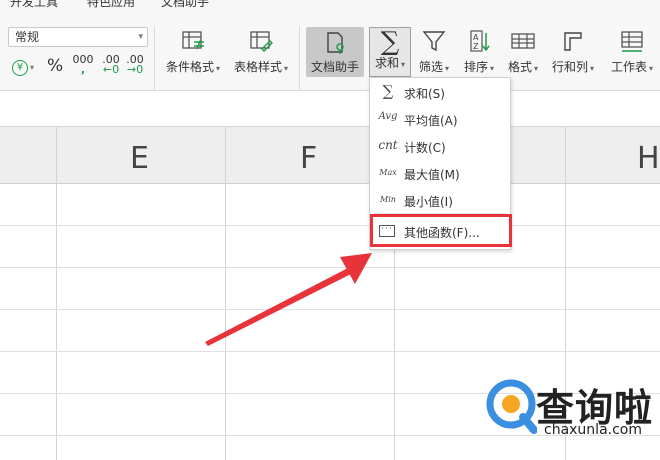 The height and width of the screenshot is (460, 660). I want to click on chaxunla-logo-icon, so click(511, 406).